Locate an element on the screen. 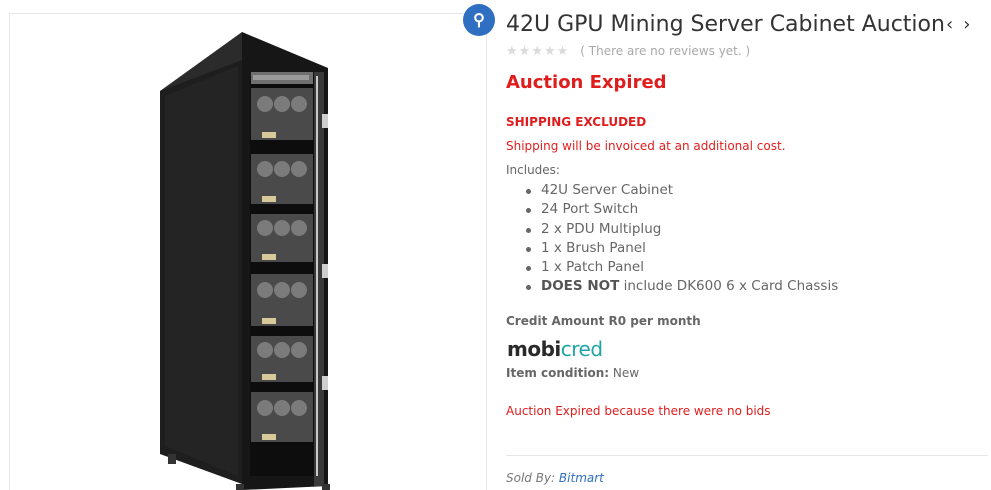 This screenshot has width=991, height=490. seller-link: Bitmart is located at coordinates (581, 478).